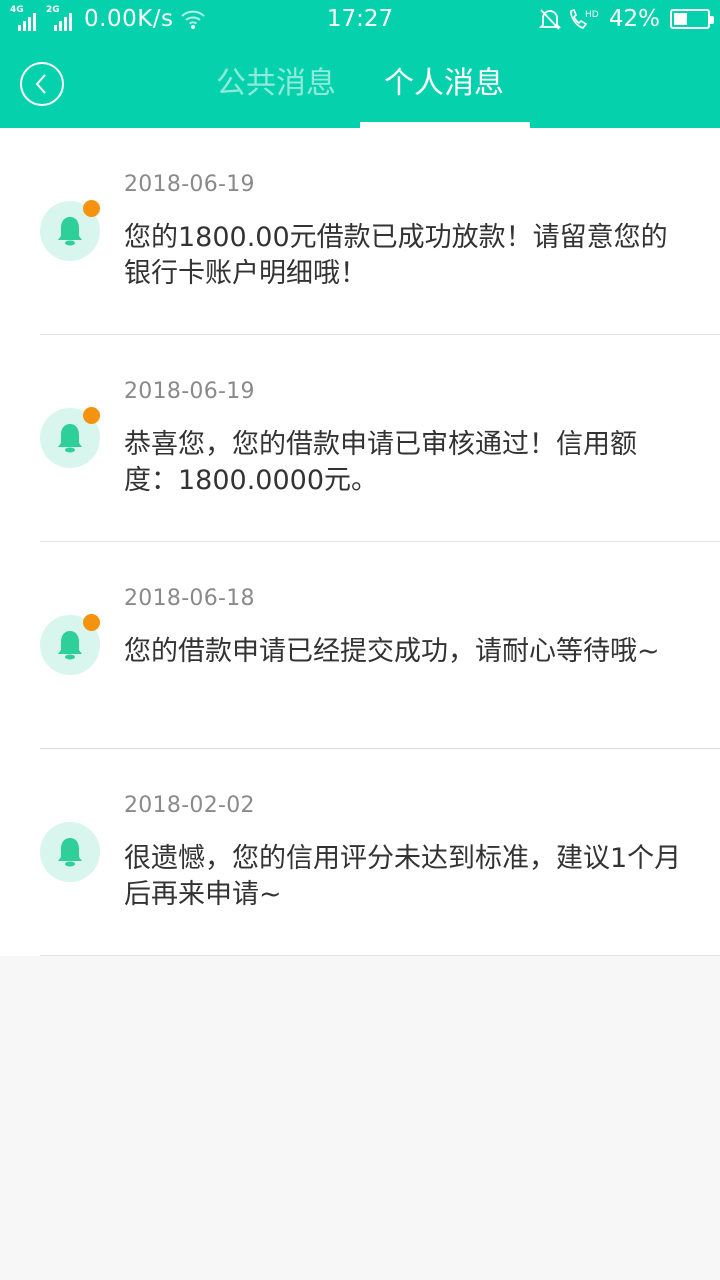  Describe the element at coordinates (380, 955) in the screenshot. I see `divider` at that location.